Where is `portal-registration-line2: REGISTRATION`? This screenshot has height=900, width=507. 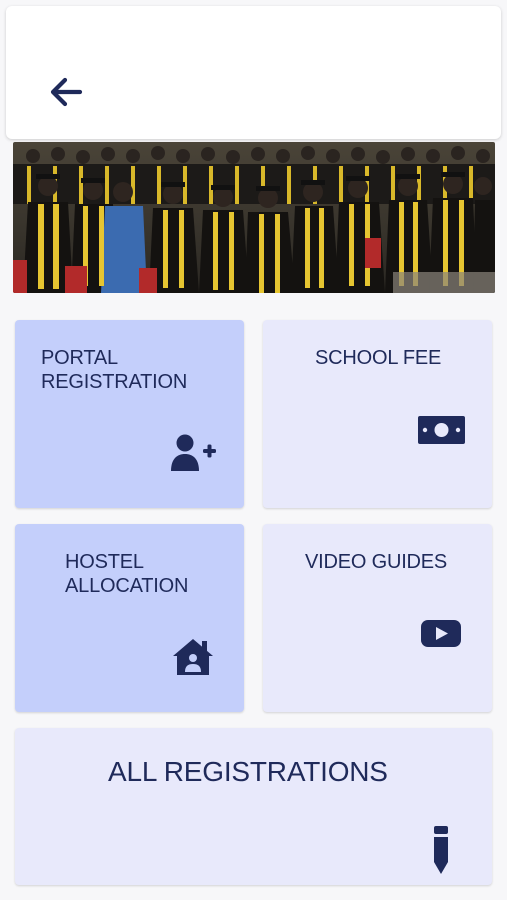
portal-registration-line2: REGISTRATION is located at coordinates (114, 382).